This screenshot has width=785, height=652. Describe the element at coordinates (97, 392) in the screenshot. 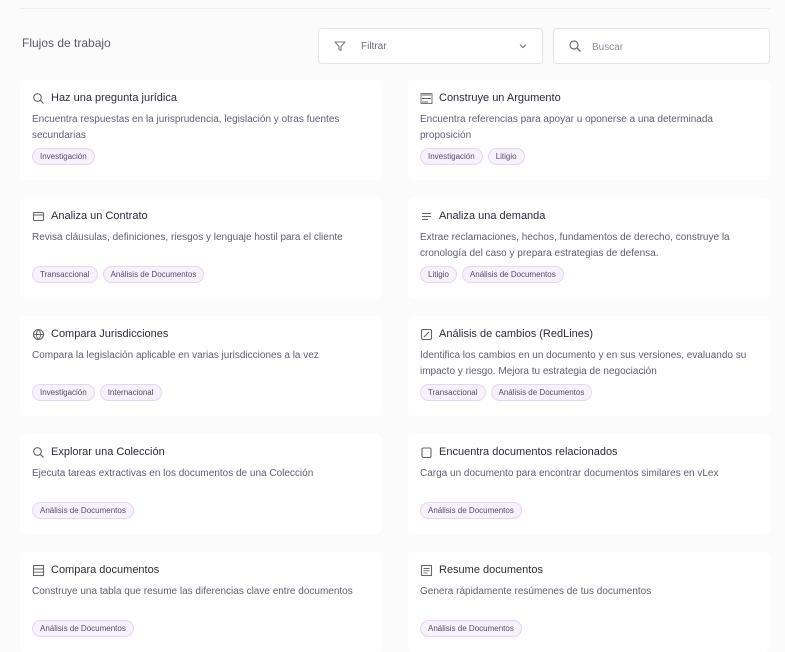

I see `card-tags: Investigación Internacional` at that location.